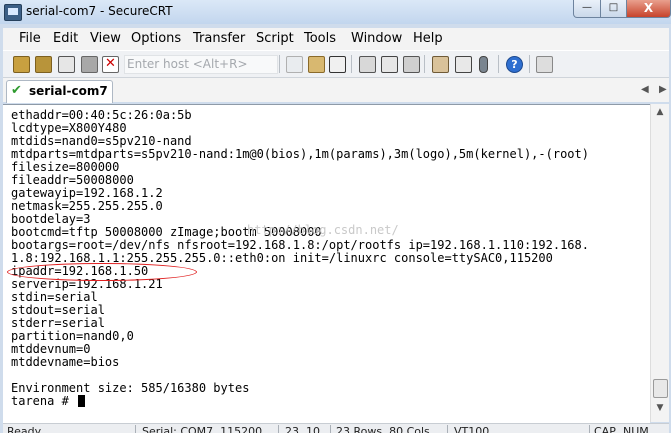 The width and height of the screenshot is (671, 433). I want to click on minimize-button: —, so click(587, 9).